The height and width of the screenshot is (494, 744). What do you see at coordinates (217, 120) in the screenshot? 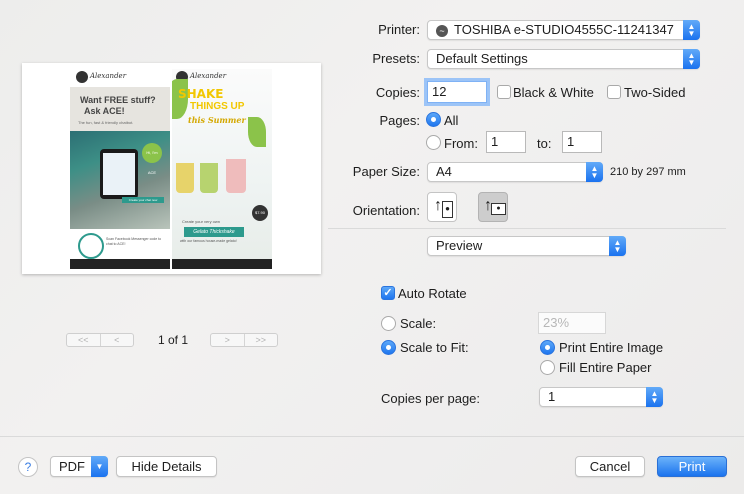
I see `flyer-sub: this Summer` at bounding box center [217, 120].